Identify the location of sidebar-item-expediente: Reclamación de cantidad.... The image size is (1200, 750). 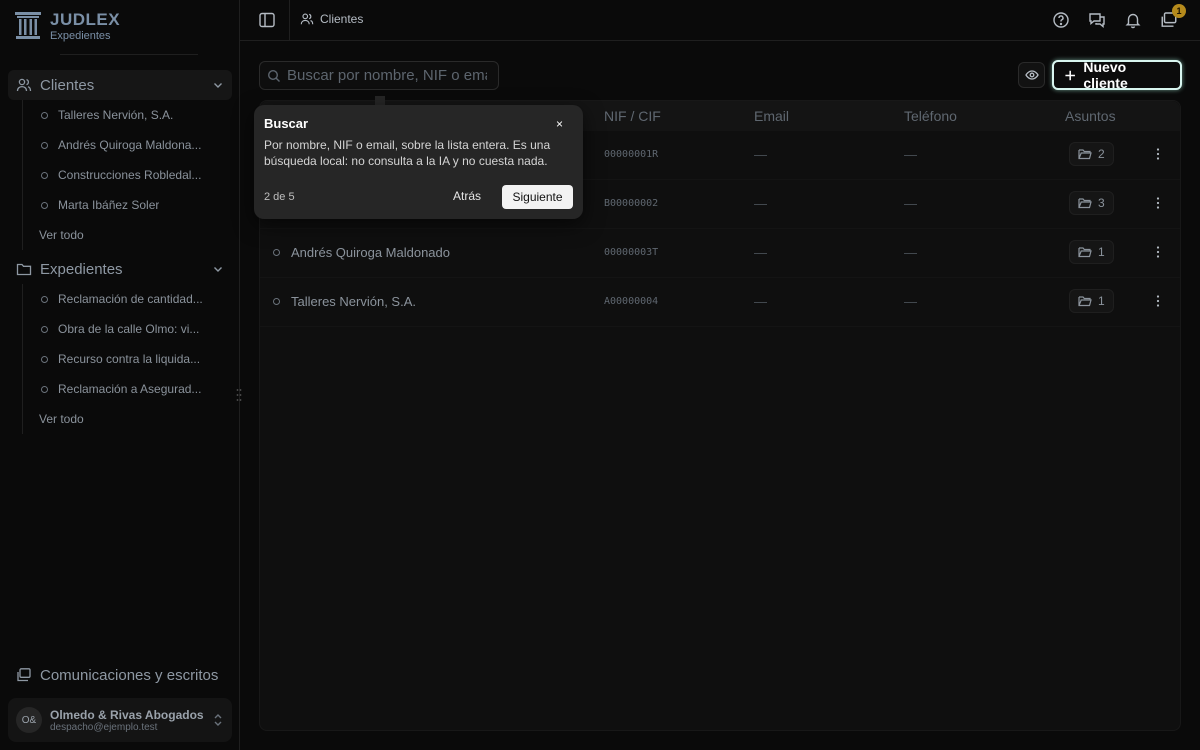
(127, 299).